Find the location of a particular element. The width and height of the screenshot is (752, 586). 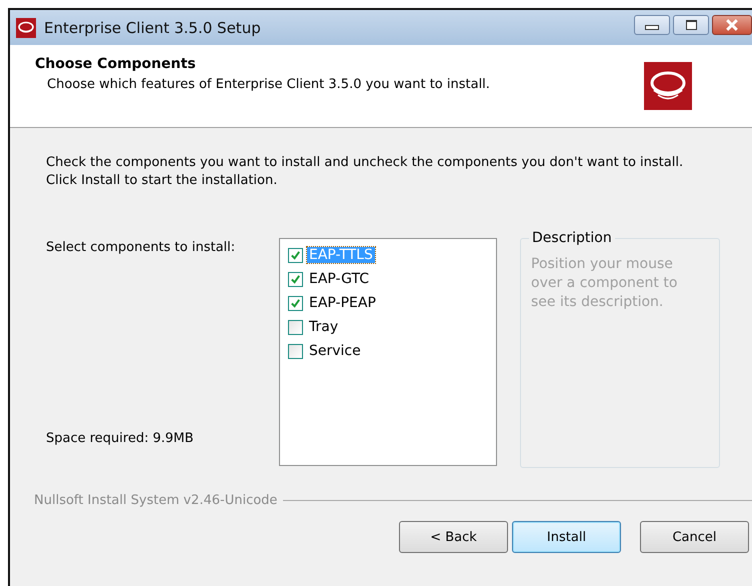

logo-icon is located at coordinates (668, 86).